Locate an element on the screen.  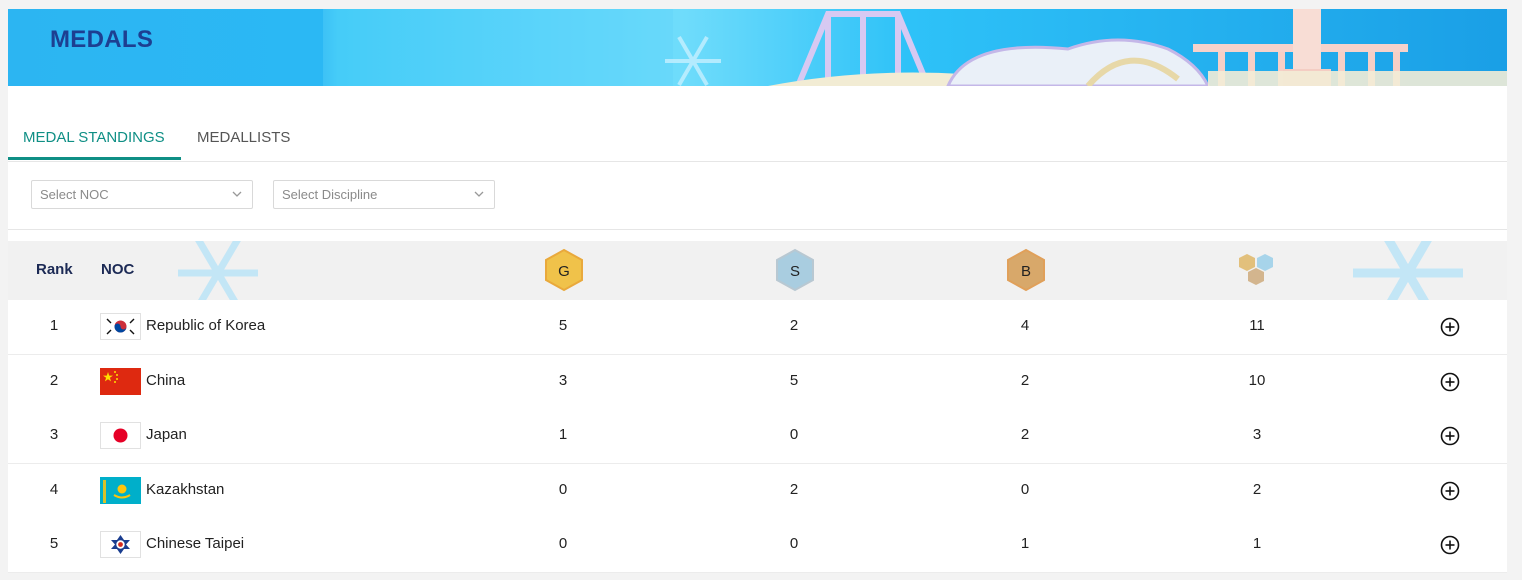
noc-name-cell: Chinese Taipei is located at coordinates (195, 543).